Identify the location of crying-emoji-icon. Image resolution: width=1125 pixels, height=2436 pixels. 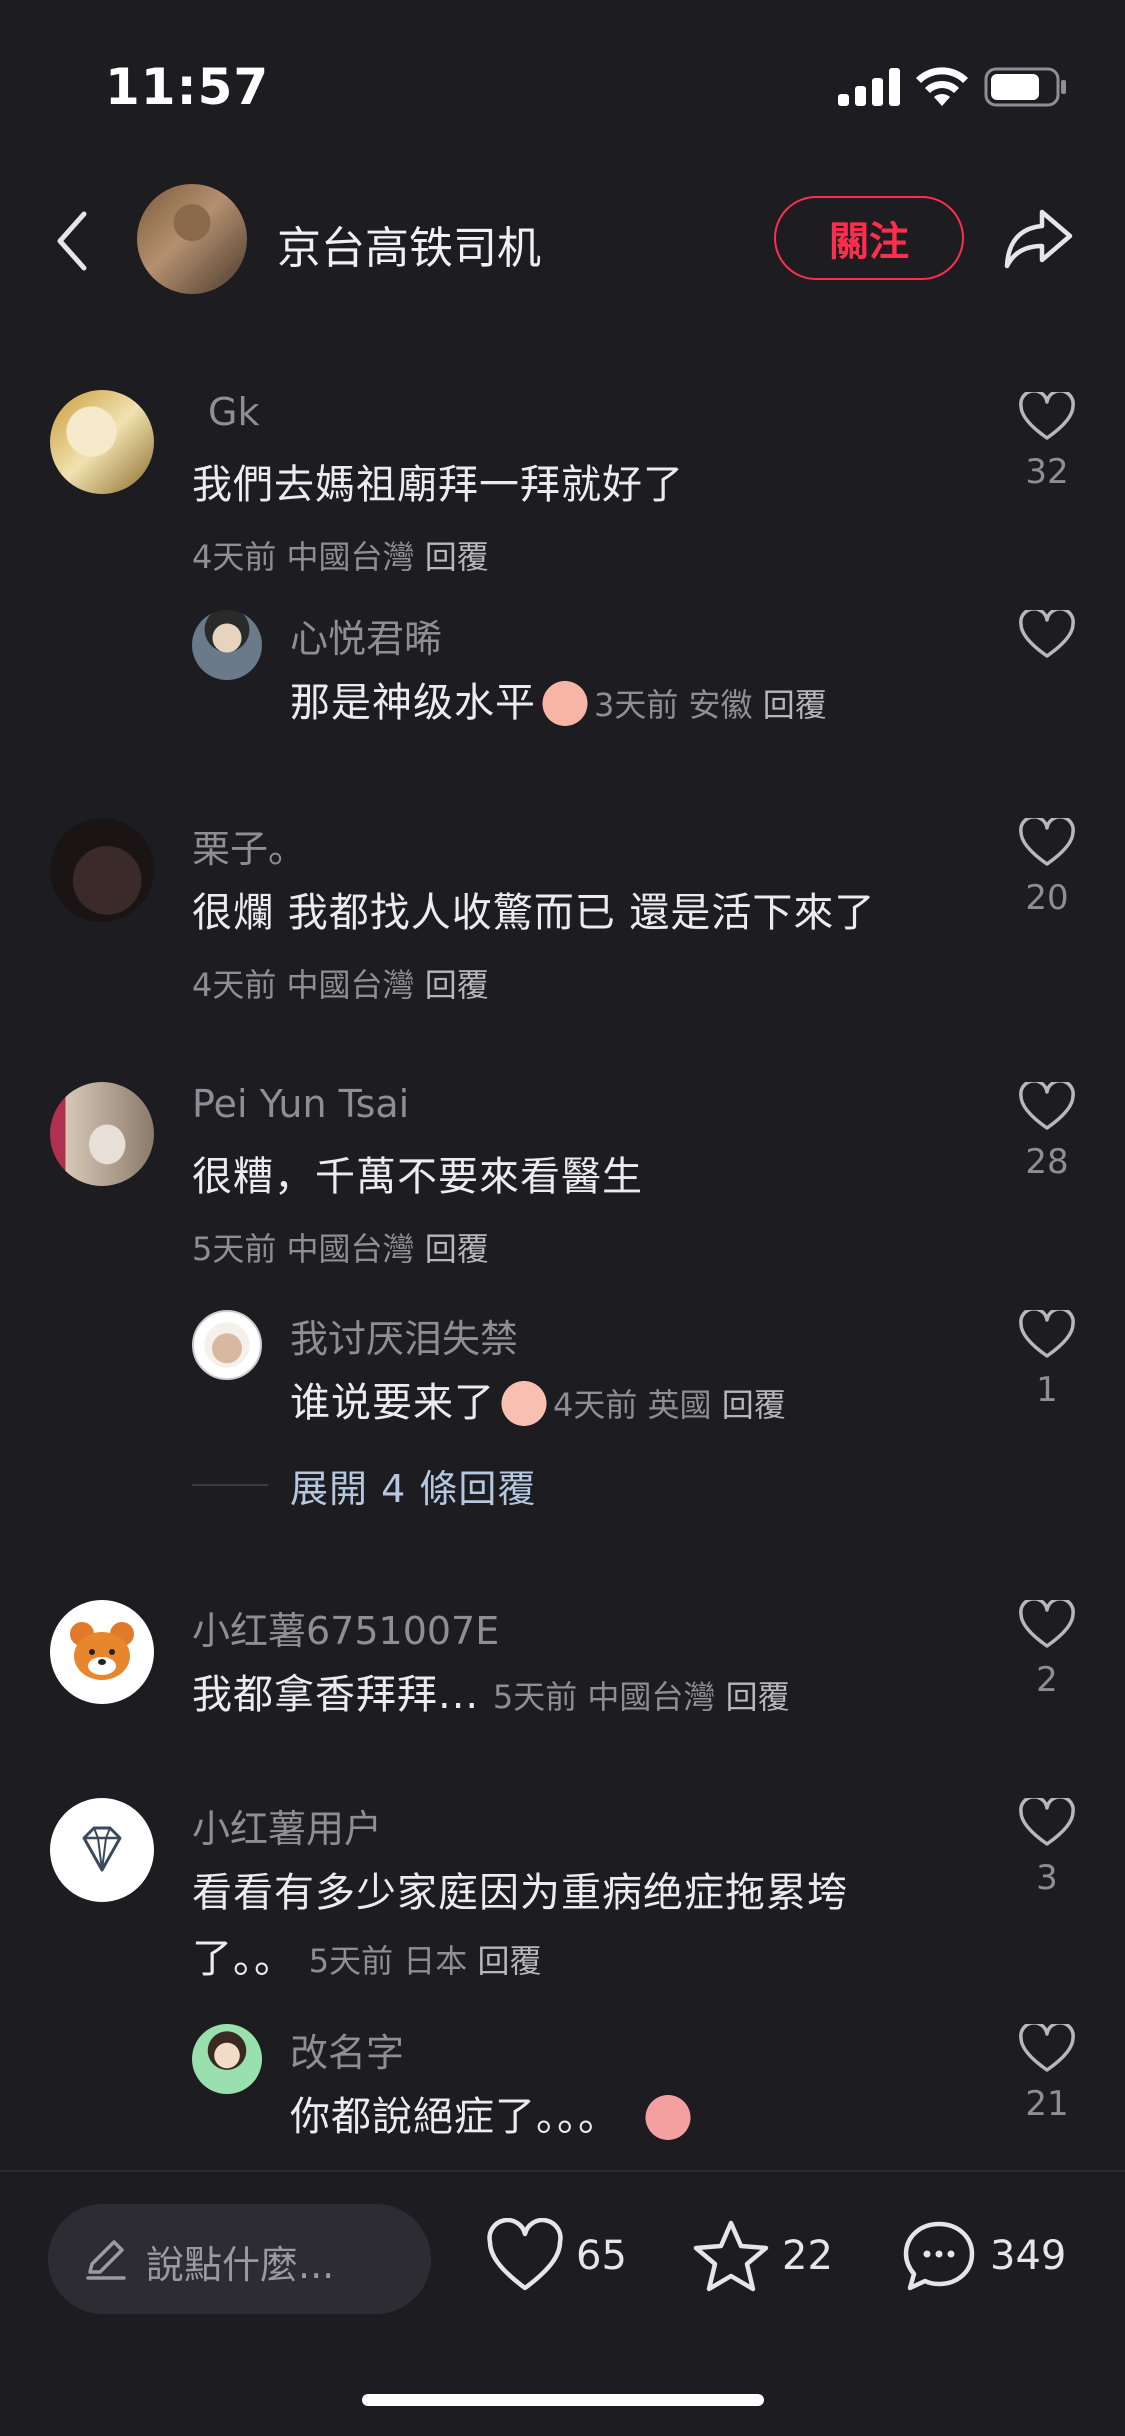
(524, 1401).